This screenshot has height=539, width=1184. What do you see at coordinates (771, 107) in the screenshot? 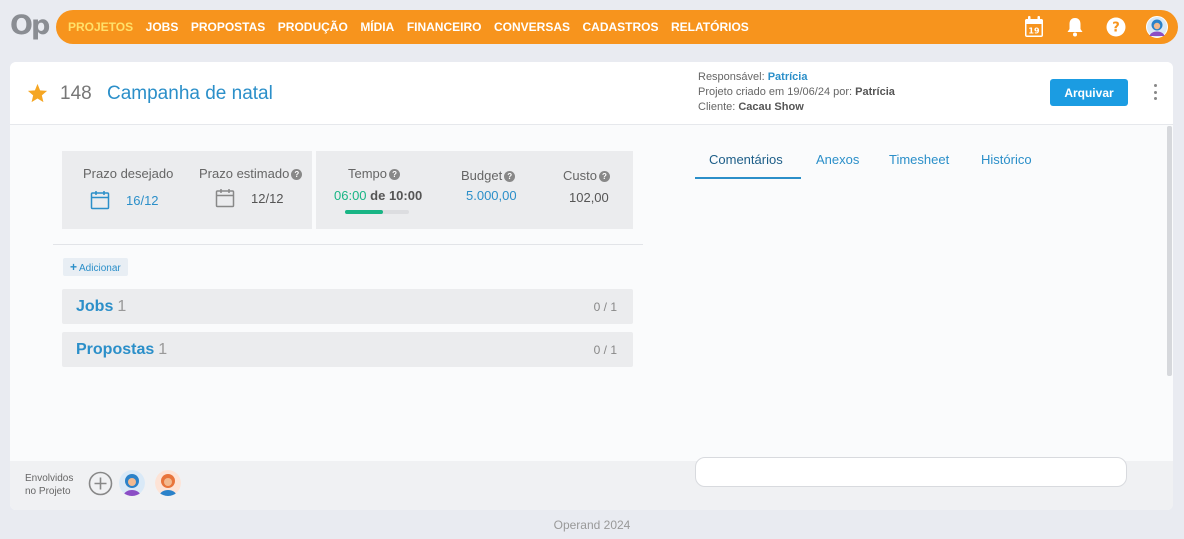
I see `cliente-name: Cacau Show` at bounding box center [771, 107].